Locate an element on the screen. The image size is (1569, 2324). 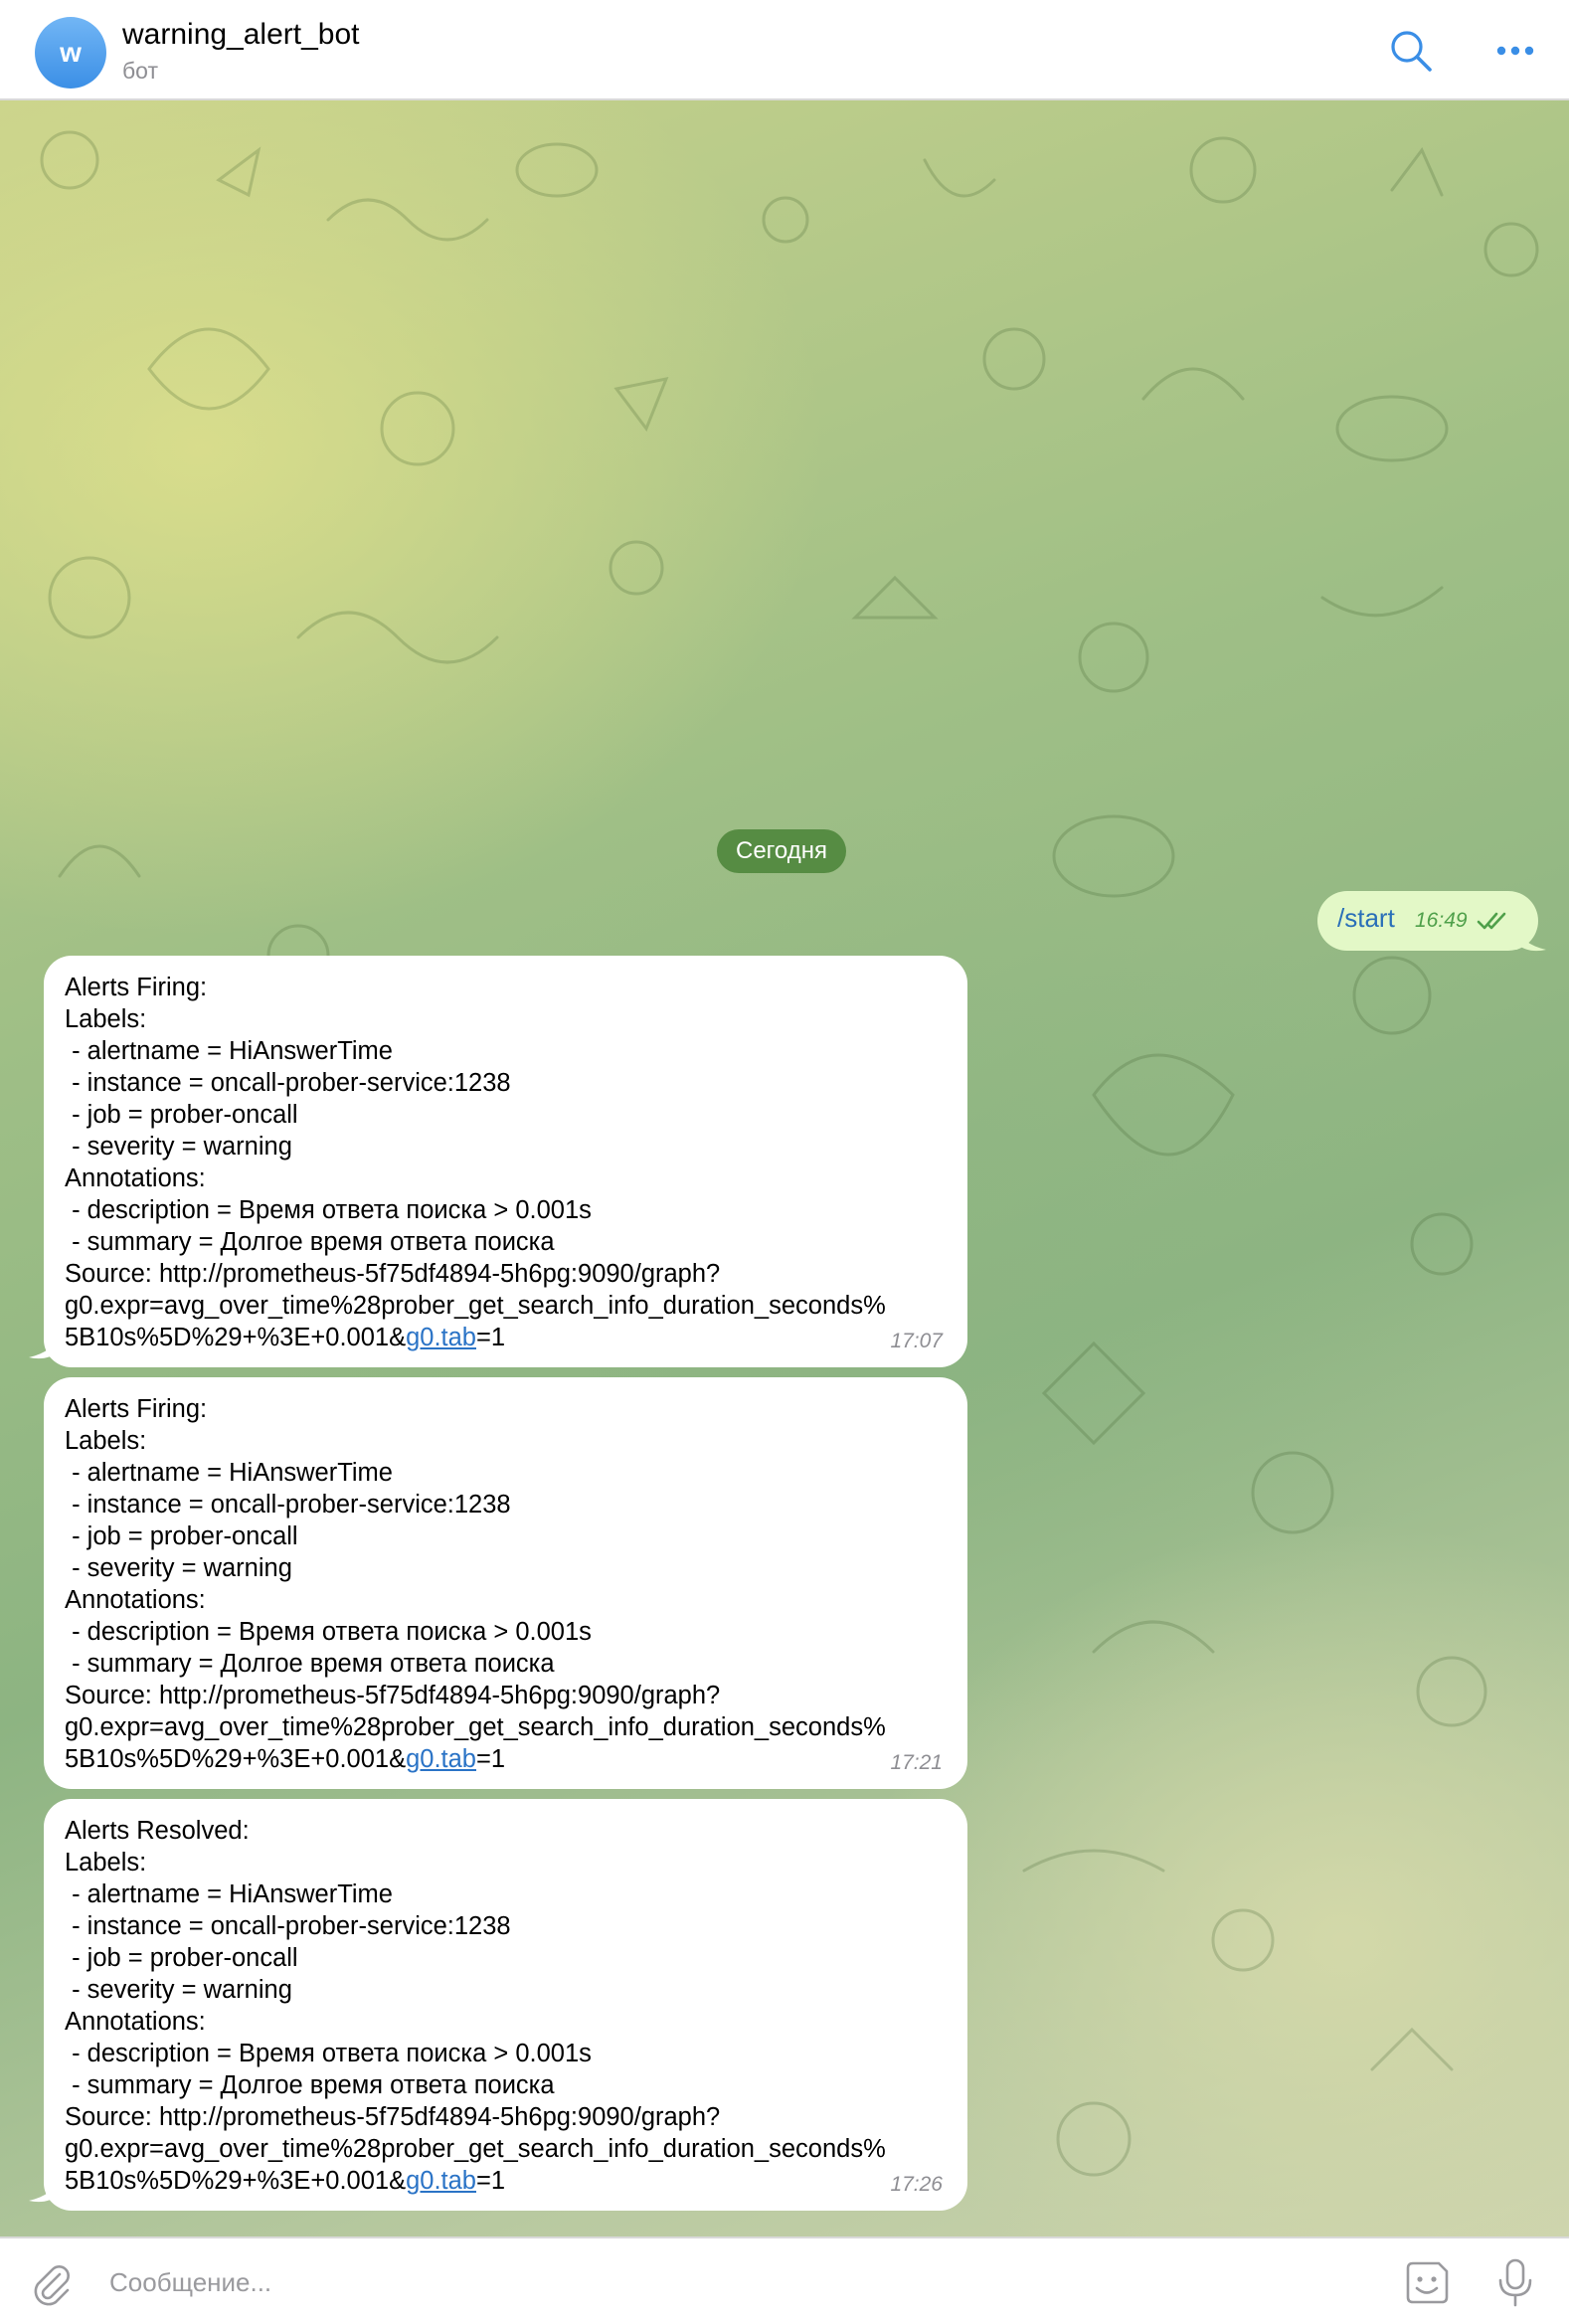
outgoing-bubble-tail is located at coordinates (1531, 939).